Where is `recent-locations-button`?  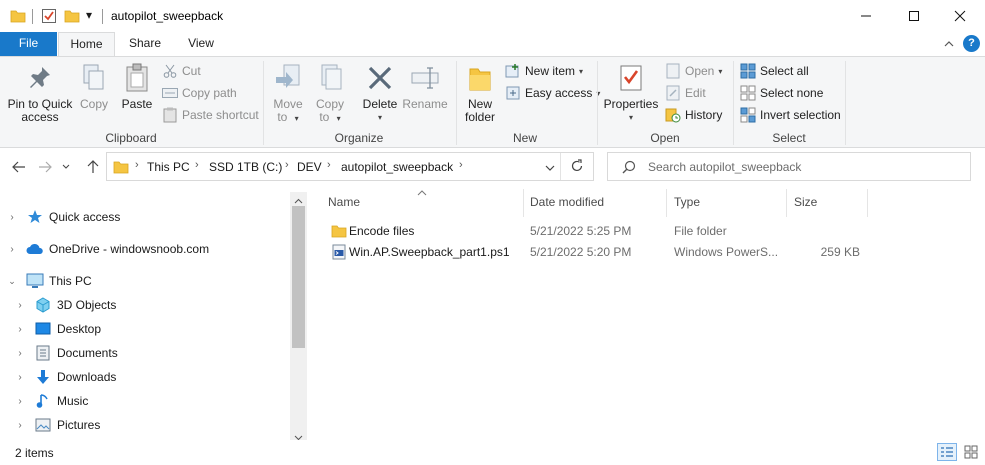
recent-locations-button is located at coordinates (66, 167).